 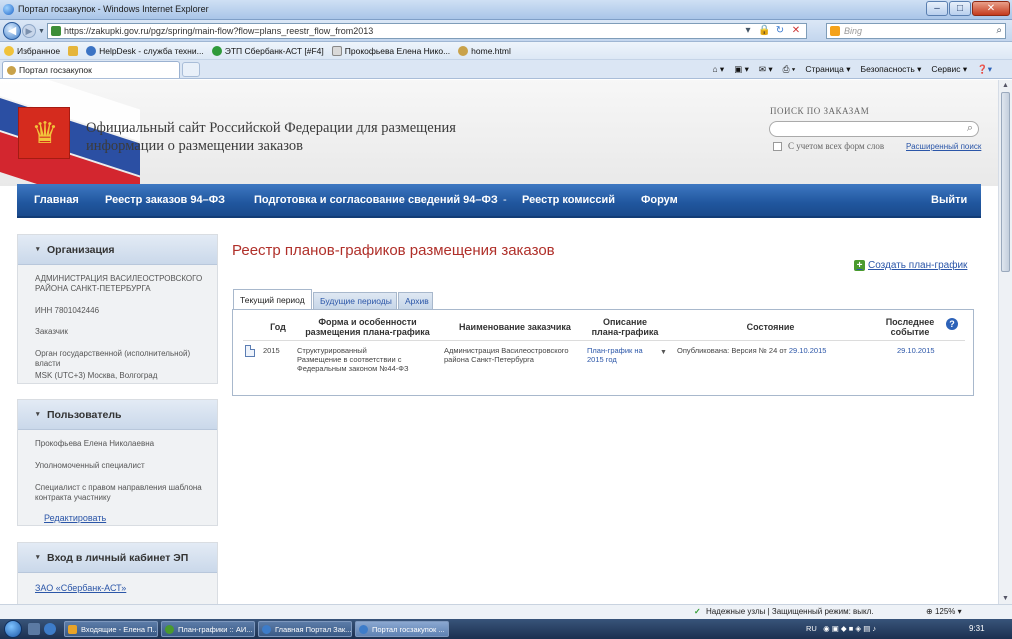 I want to click on start-button, so click(x=13, y=629).